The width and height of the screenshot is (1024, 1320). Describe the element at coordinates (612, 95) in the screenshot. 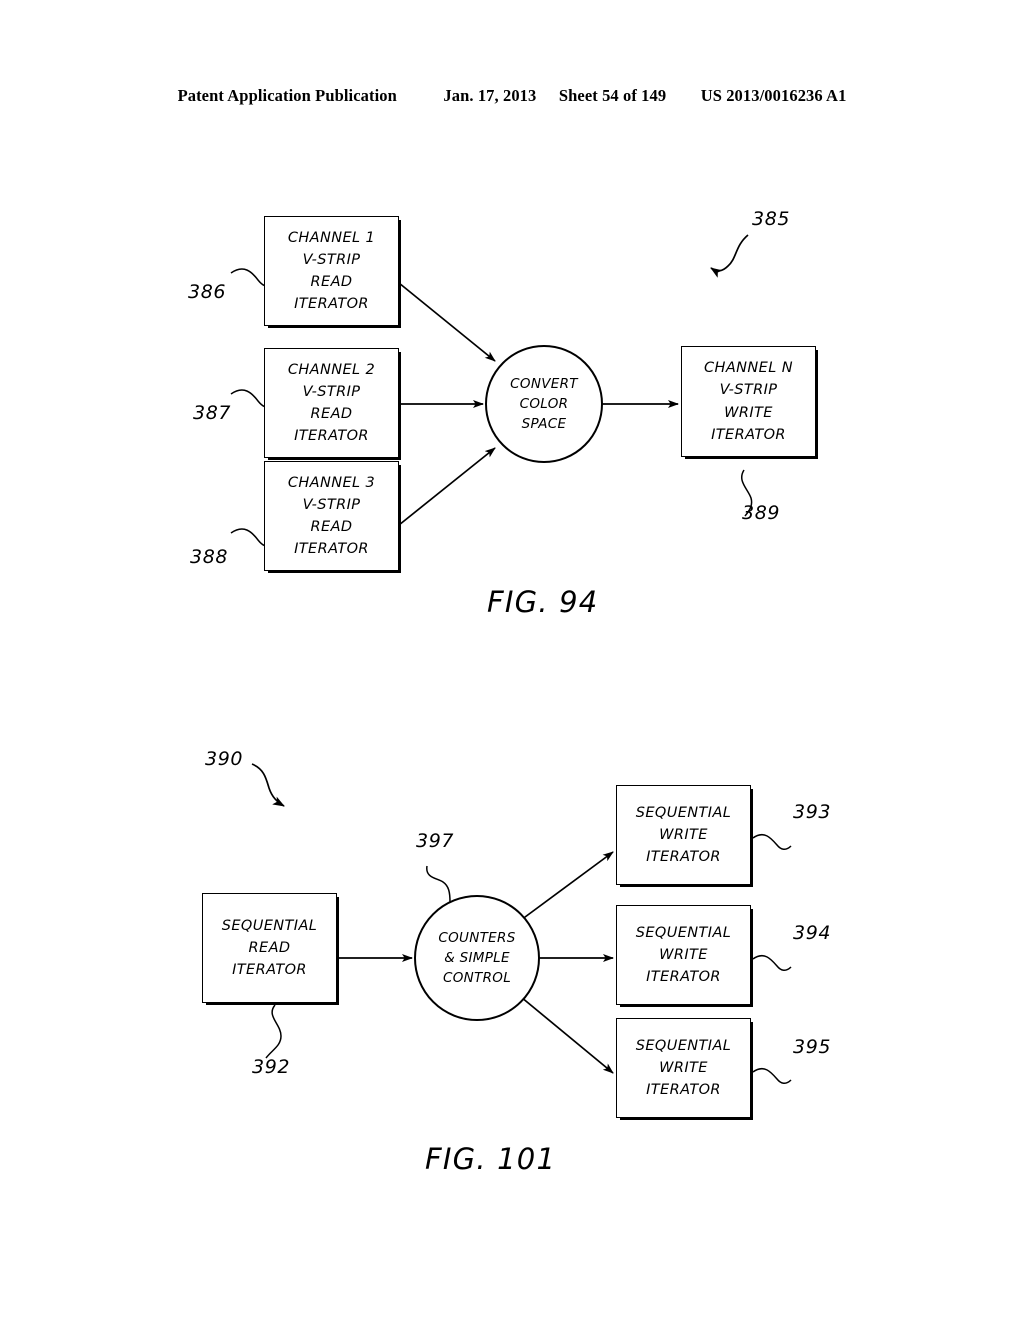

I see `header-sheet-label: Sheet 54 of 149` at that location.